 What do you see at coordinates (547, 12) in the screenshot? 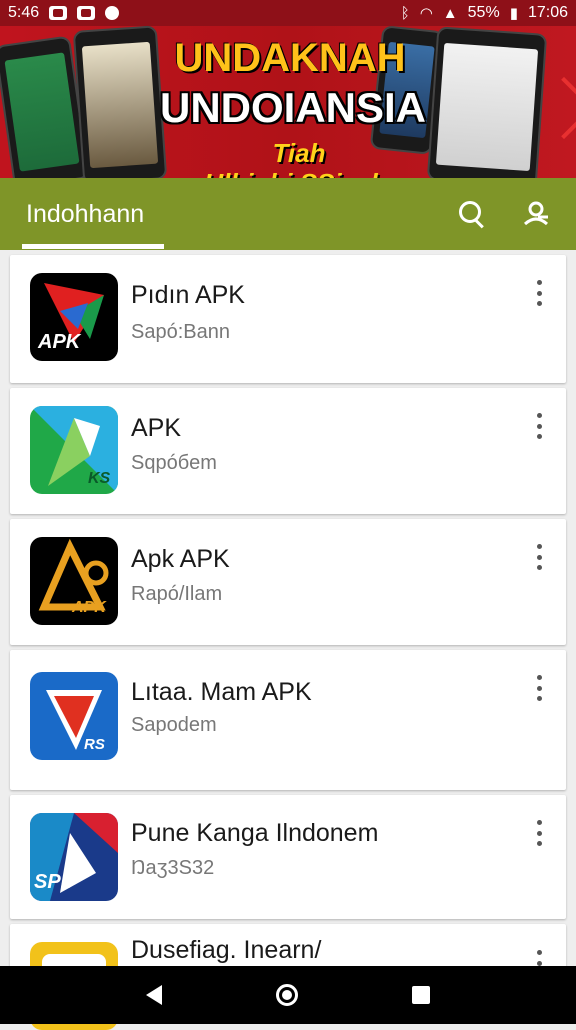
I see `clock: 17:06` at bounding box center [547, 12].